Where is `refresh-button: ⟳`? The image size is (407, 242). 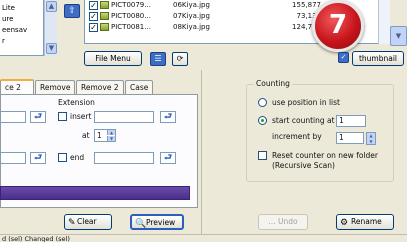
refresh-button: ⟳ is located at coordinates (180, 59).